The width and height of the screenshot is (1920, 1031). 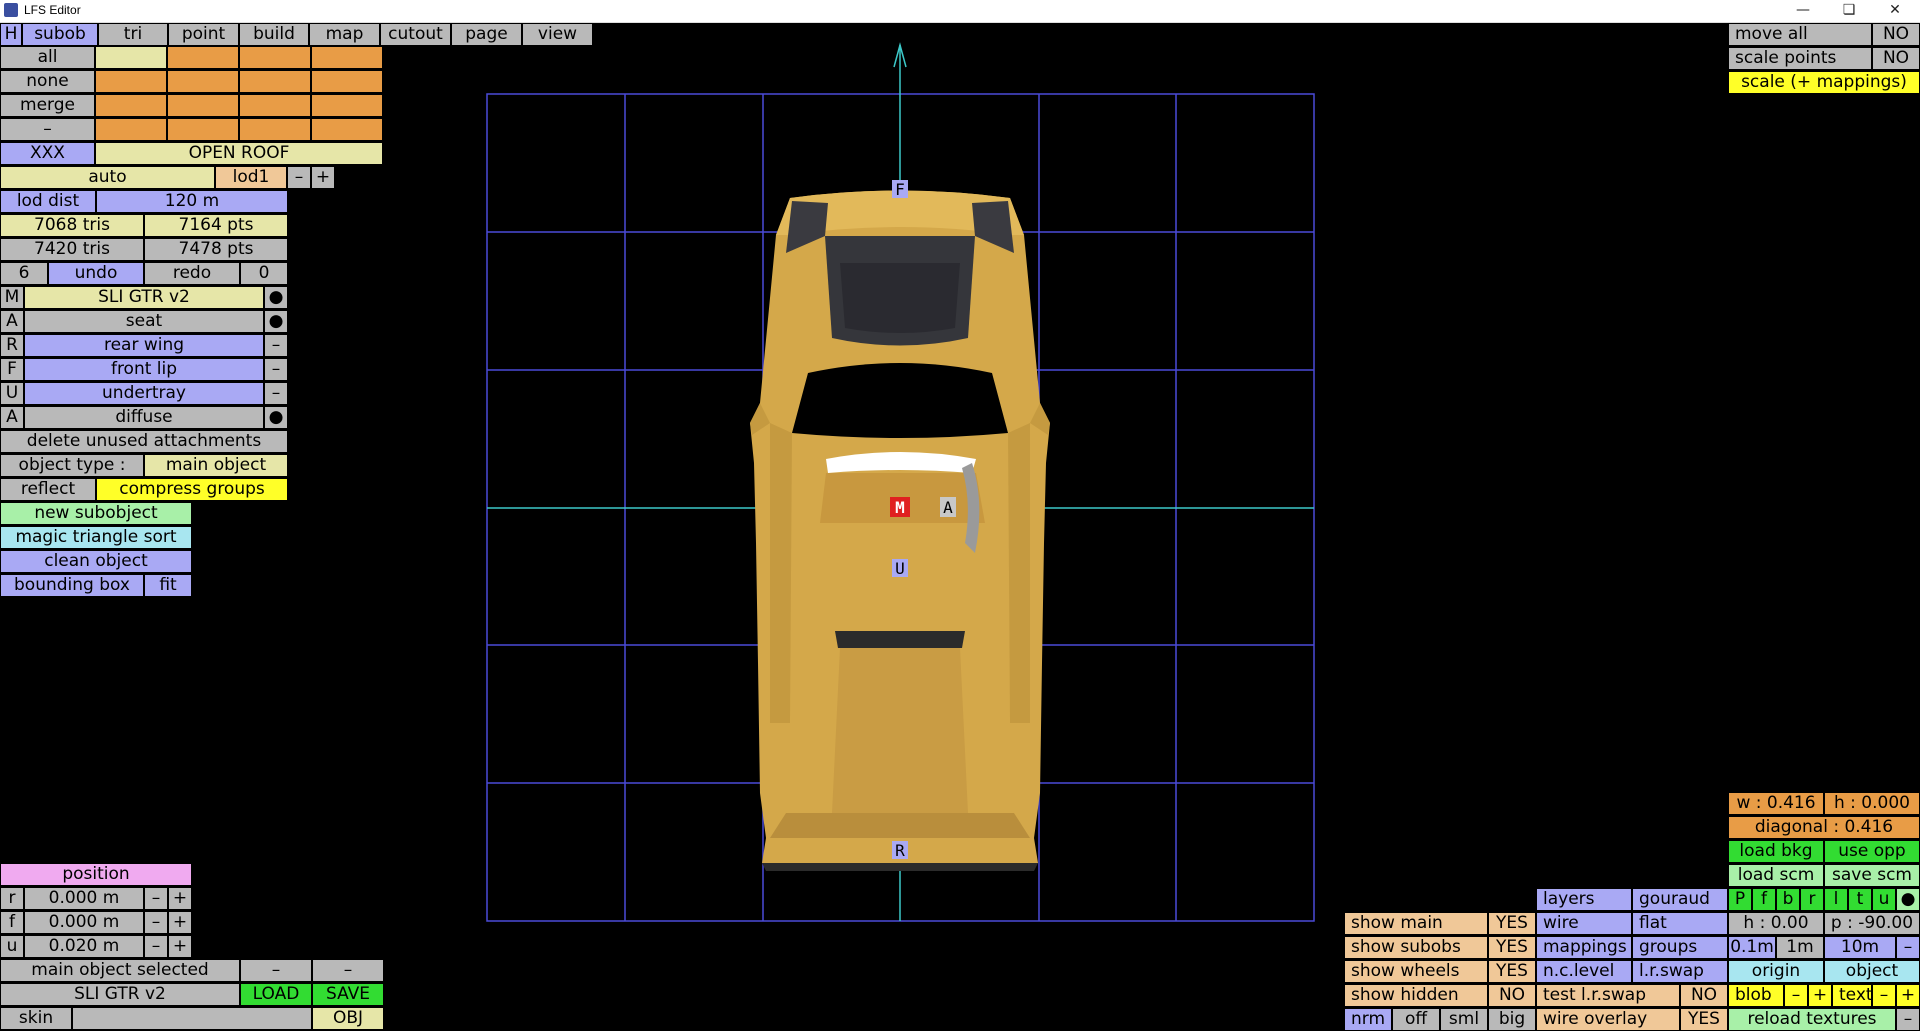 I want to click on object-type-value: main object, so click(x=216, y=465).